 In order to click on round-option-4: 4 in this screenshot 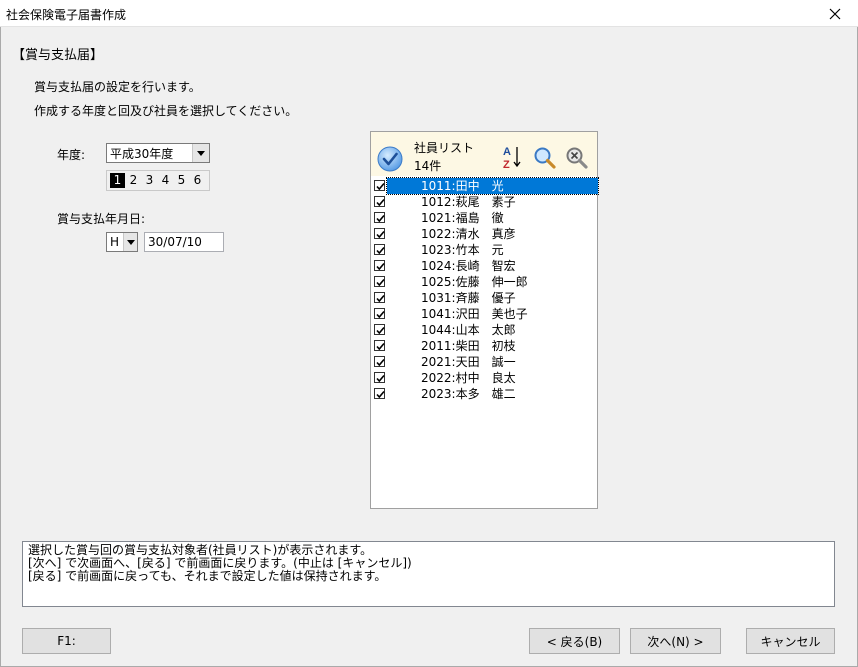, I will do `click(165, 180)`.